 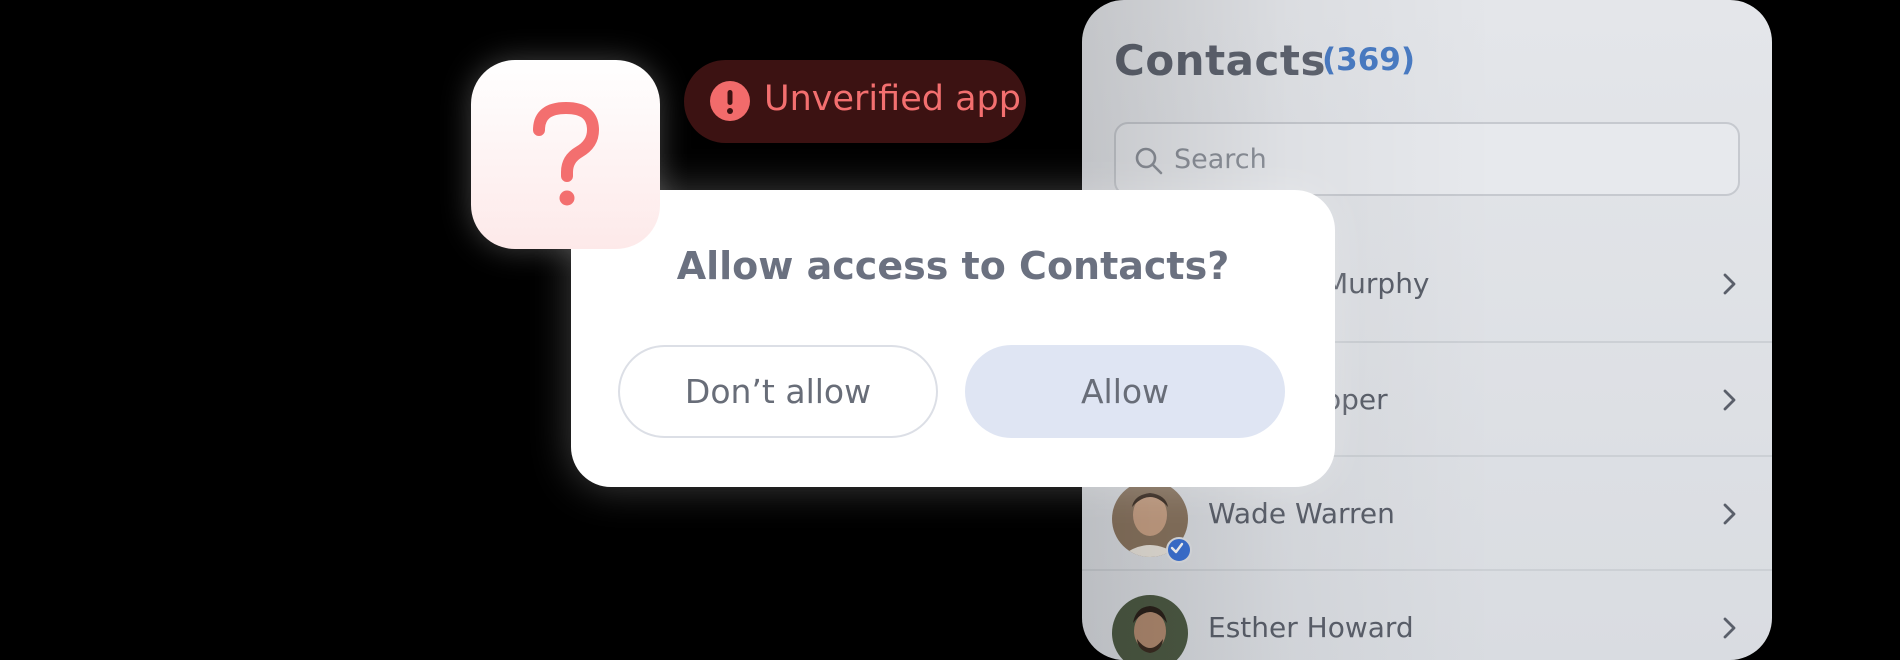 What do you see at coordinates (1220, 60) in the screenshot?
I see `contacts-title: Contacts` at bounding box center [1220, 60].